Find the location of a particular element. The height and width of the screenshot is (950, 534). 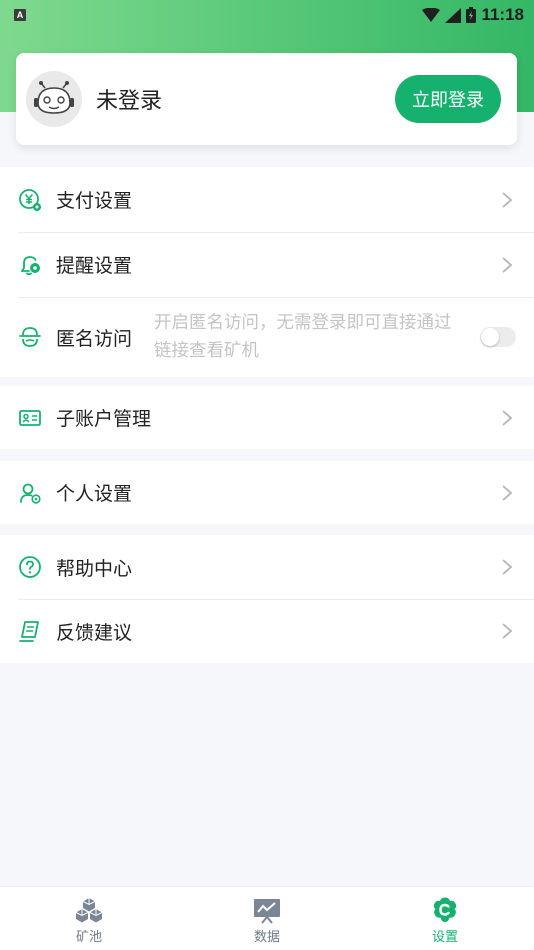

settings-item-anonymous: 匿名访问 开启匿名访问，无需登录即可直接通过链接查看矿机 is located at coordinates (267, 337).